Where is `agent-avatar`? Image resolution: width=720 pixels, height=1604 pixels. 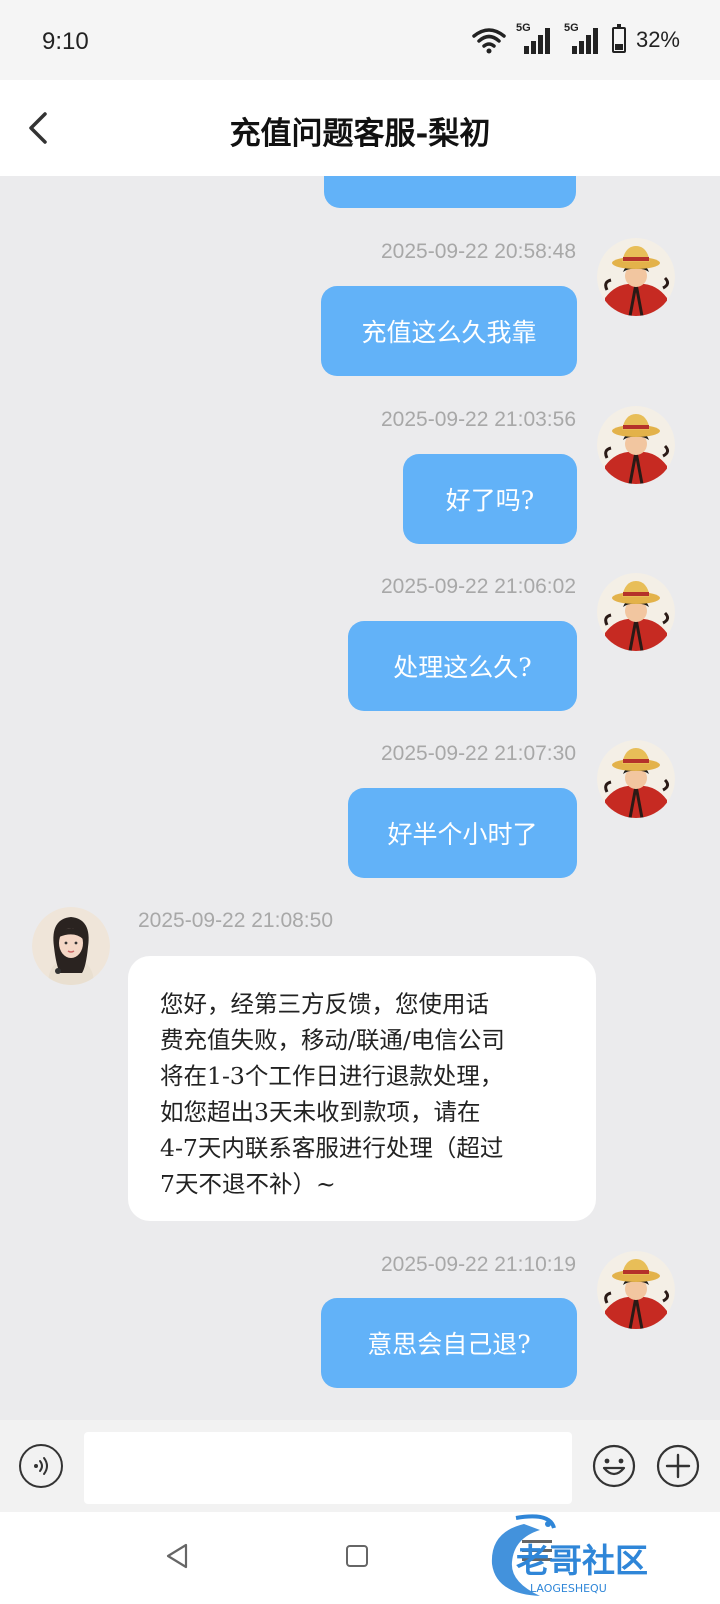 agent-avatar is located at coordinates (71, 946).